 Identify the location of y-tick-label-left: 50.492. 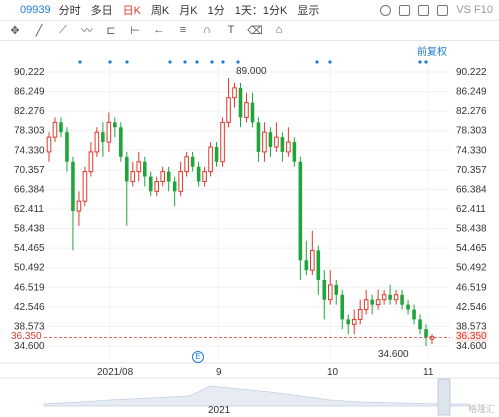
(29, 268).